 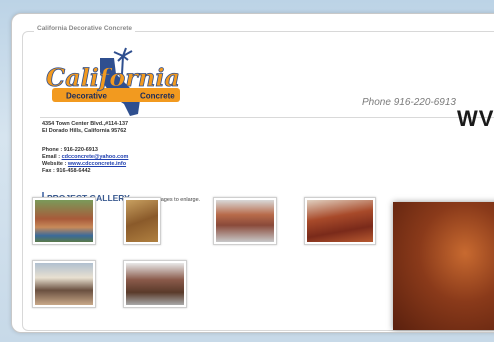 What do you see at coordinates (85, 28) in the screenshot?
I see `fieldset-legend: California Decorative Concrete` at bounding box center [85, 28].